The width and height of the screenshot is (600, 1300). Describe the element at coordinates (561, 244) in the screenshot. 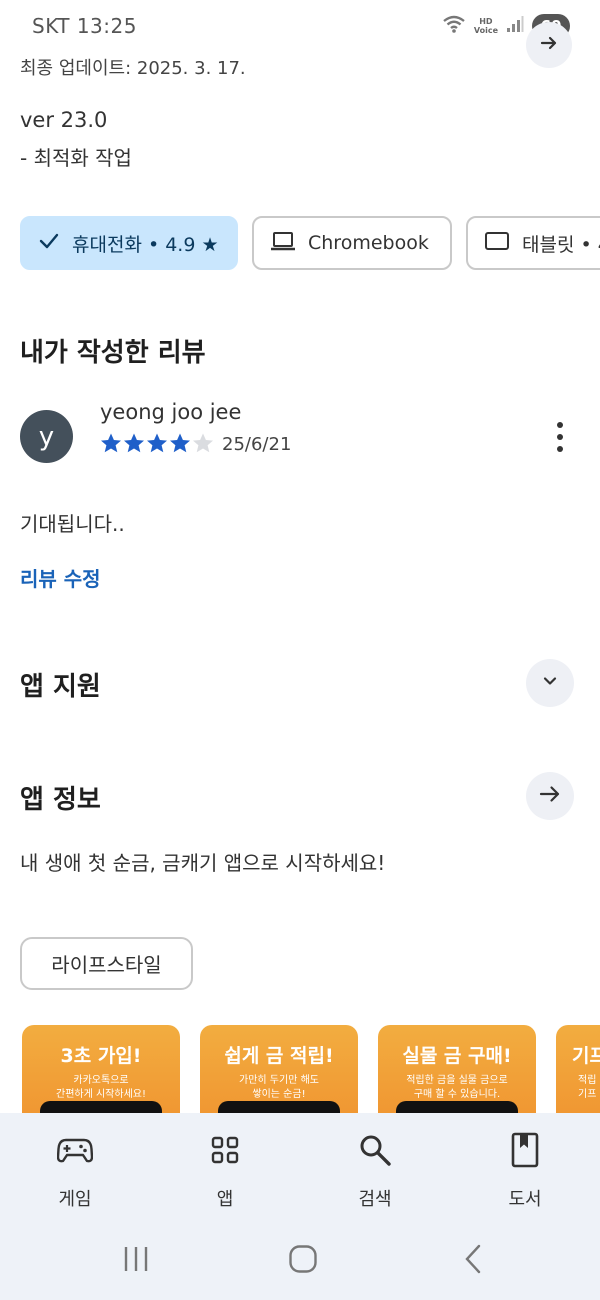

I see `chip-tablet-label: 태블릿 • 4` at that location.